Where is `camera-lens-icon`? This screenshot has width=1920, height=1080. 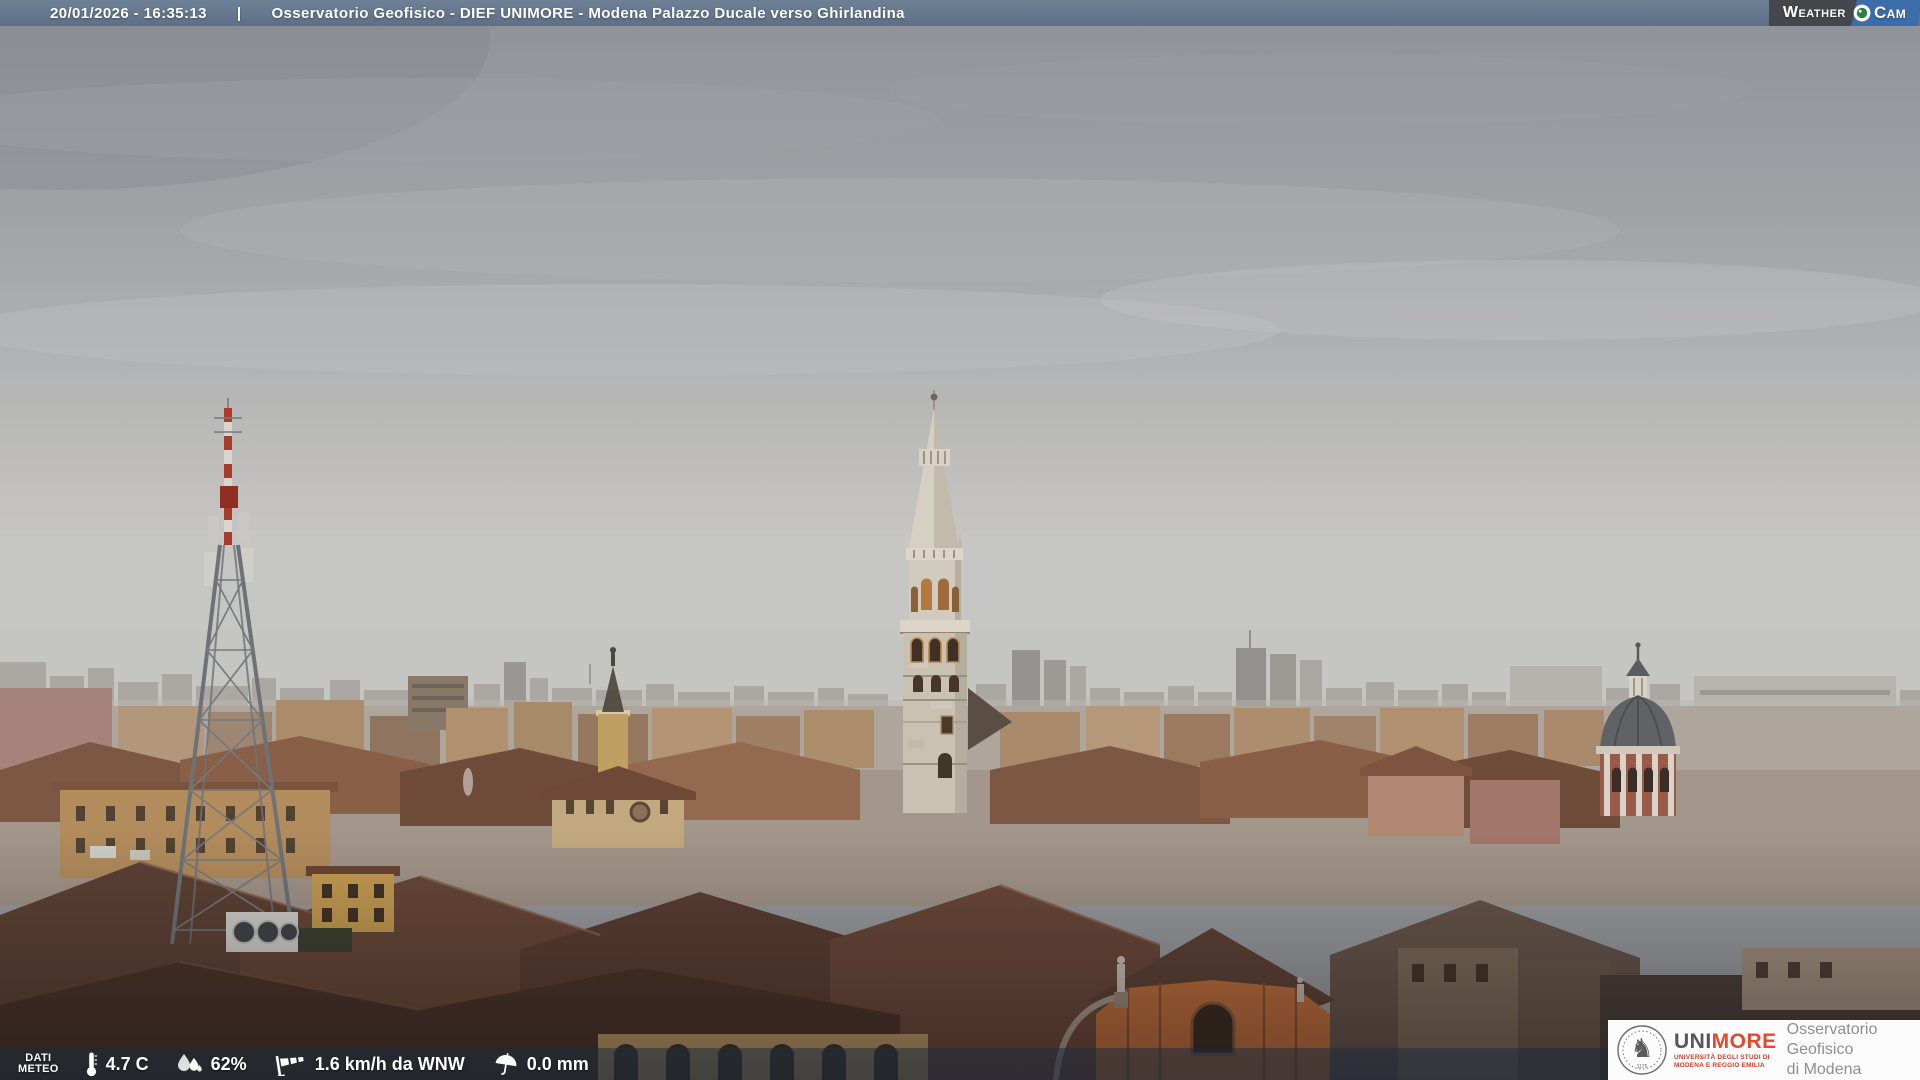
camera-lens-icon is located at coordinates (1862, 13).